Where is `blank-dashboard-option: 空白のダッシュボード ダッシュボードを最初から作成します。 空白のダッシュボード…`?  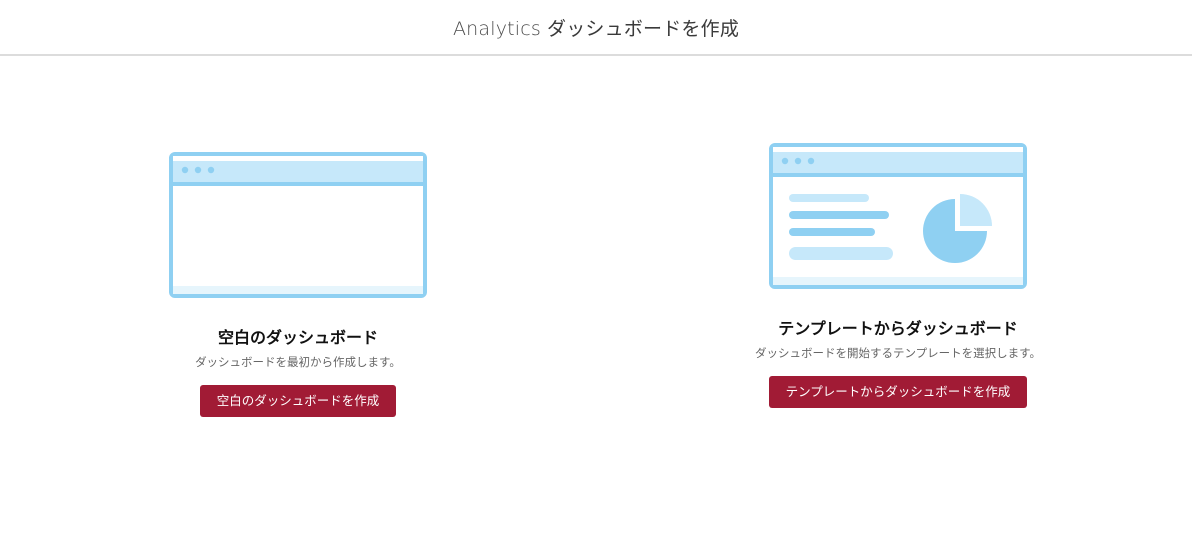 blank-dashboard-option: 空白のダッシュボード ダッシュボードを最初から作成します。 空白のダッシュボード… is located at coordinates (298, 284).